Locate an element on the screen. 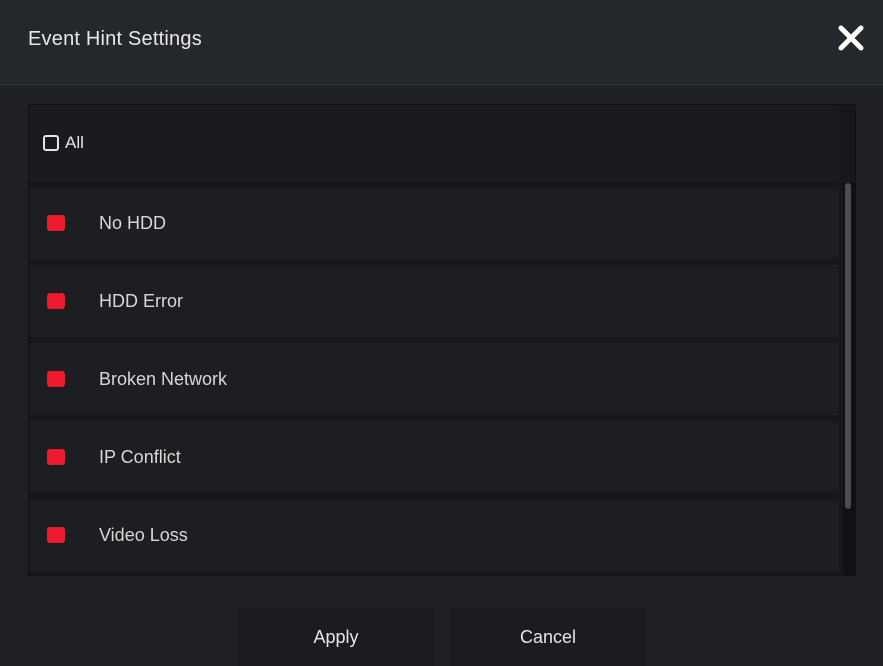 This screenshot has height=666, width=883. cancel-button: Cancel is located at coordinates (548, 637).